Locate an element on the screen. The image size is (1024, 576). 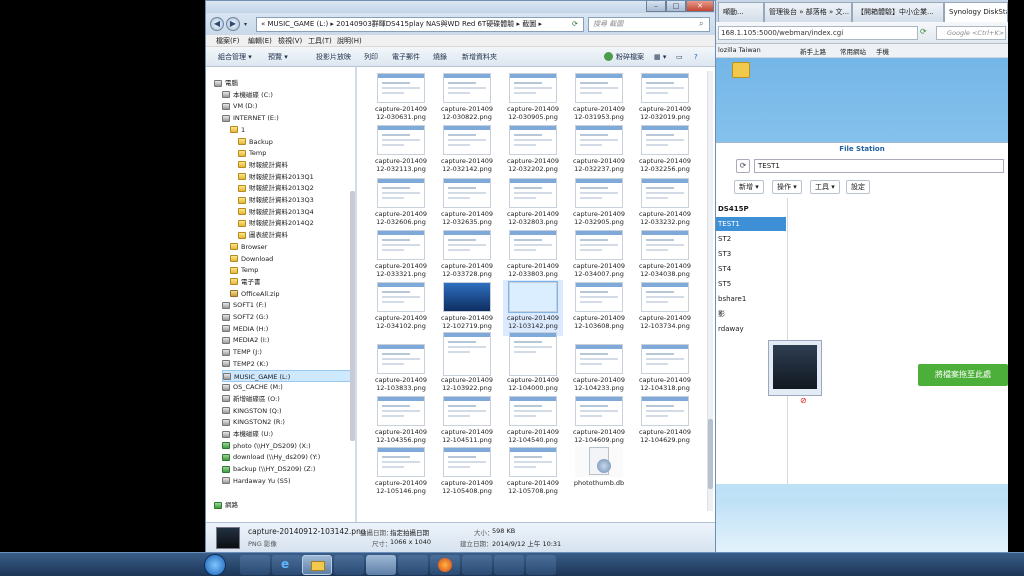
fs-folder-item: DS415P is located at coordinates (751, 209).